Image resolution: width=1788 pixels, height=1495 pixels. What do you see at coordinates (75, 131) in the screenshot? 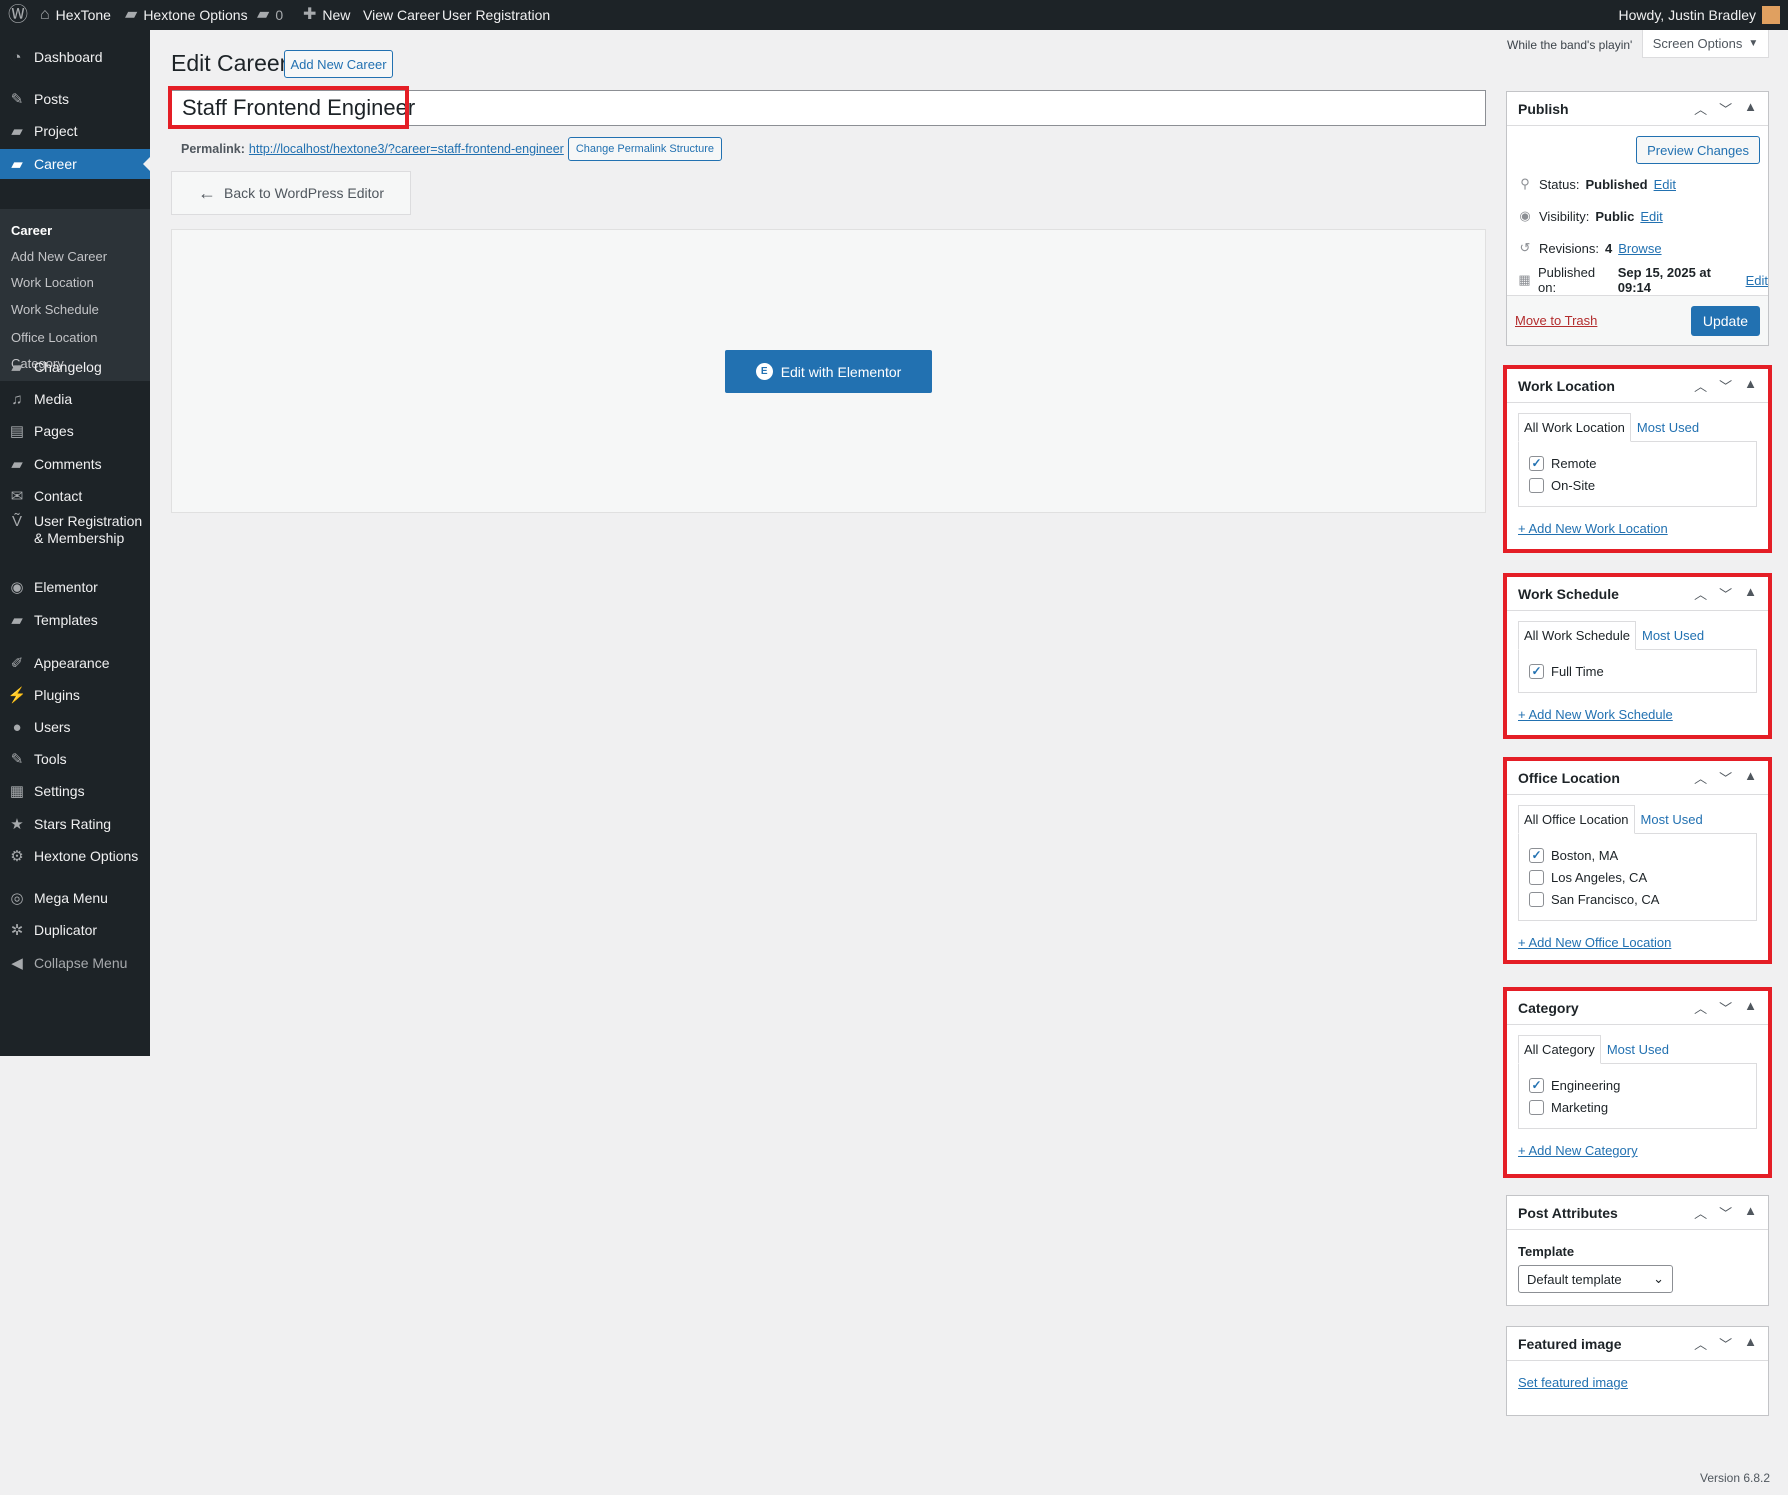
I see `sidebar-item-project: ▰ Project` at bounding box center [75, 131].